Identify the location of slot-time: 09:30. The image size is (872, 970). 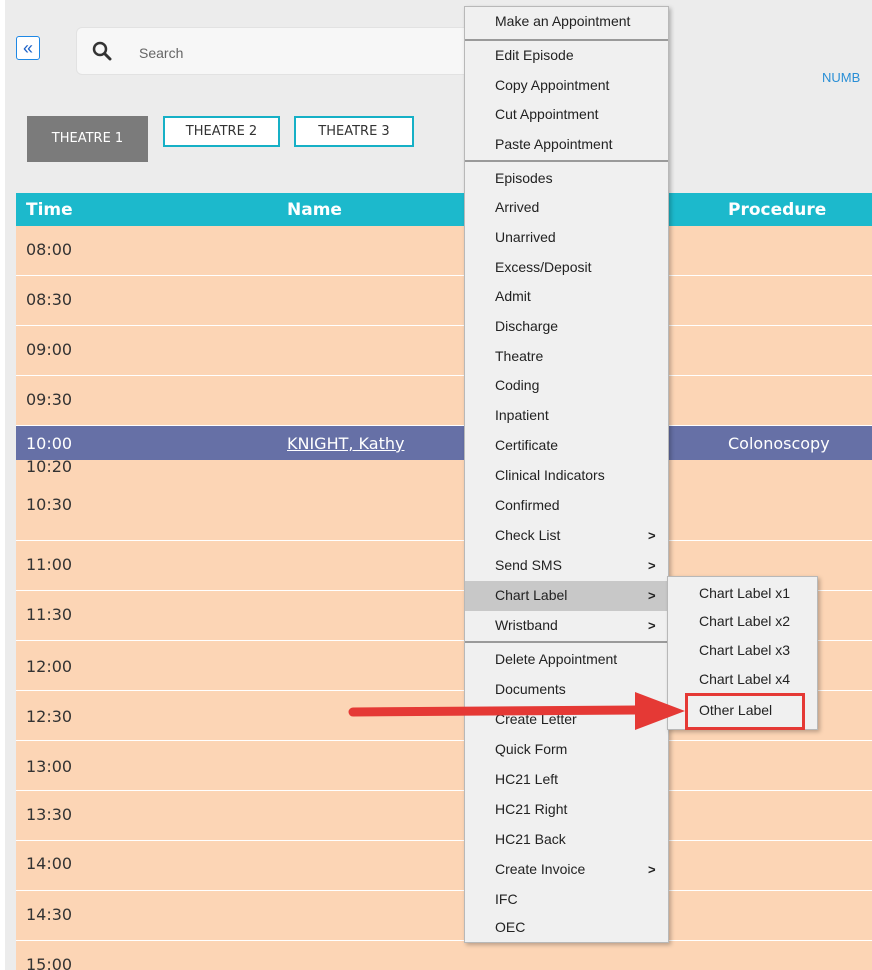
(49, 399).